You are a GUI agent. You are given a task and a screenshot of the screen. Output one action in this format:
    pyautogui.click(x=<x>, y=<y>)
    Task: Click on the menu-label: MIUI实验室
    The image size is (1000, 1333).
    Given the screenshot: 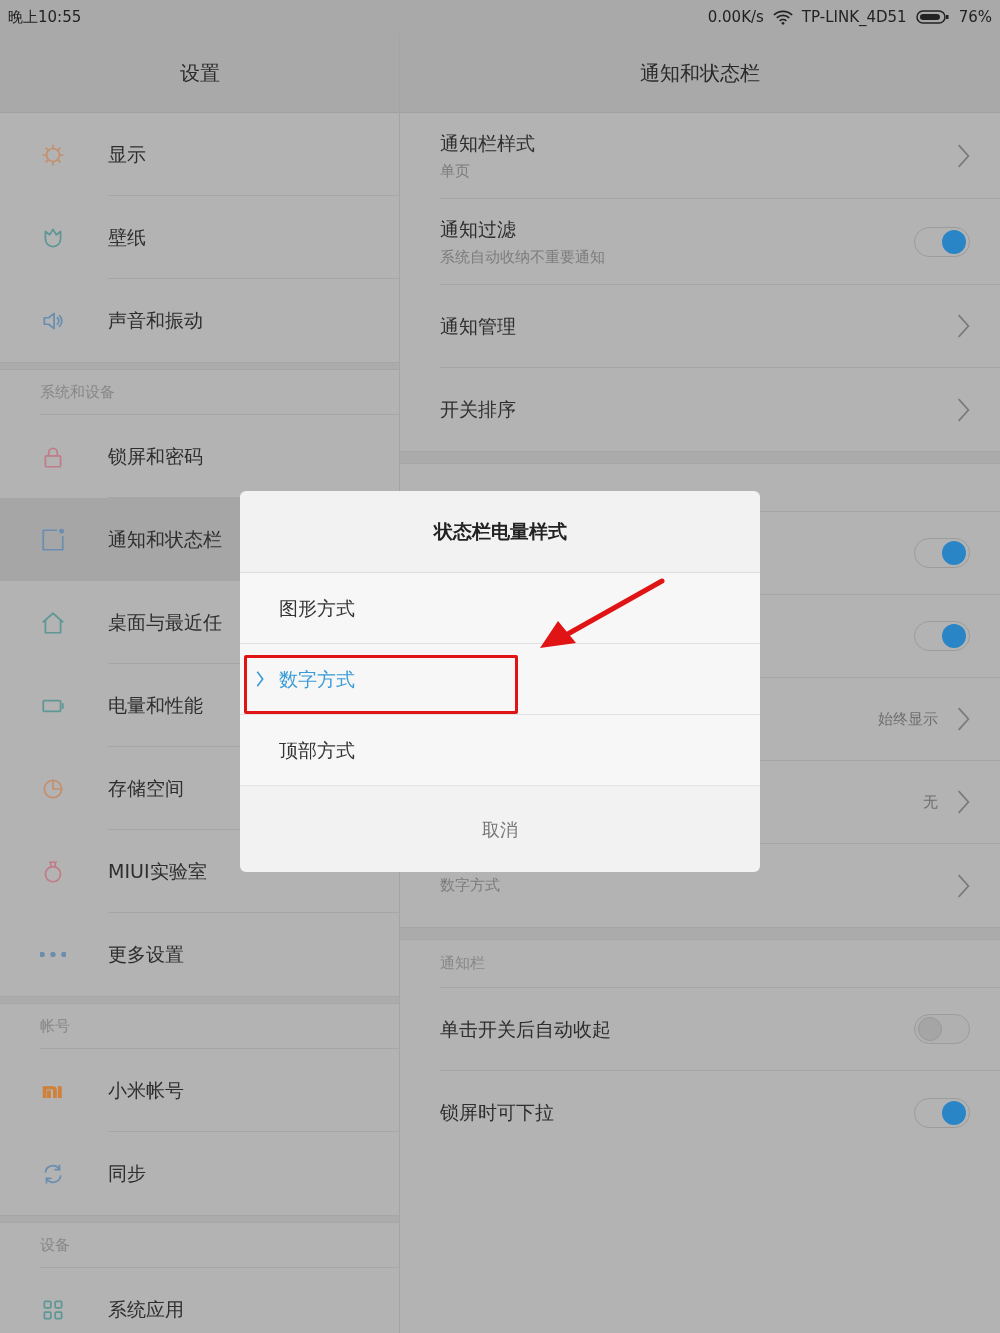 What is the action you would take?
    pyautogui.click(x=157, y=871)
    